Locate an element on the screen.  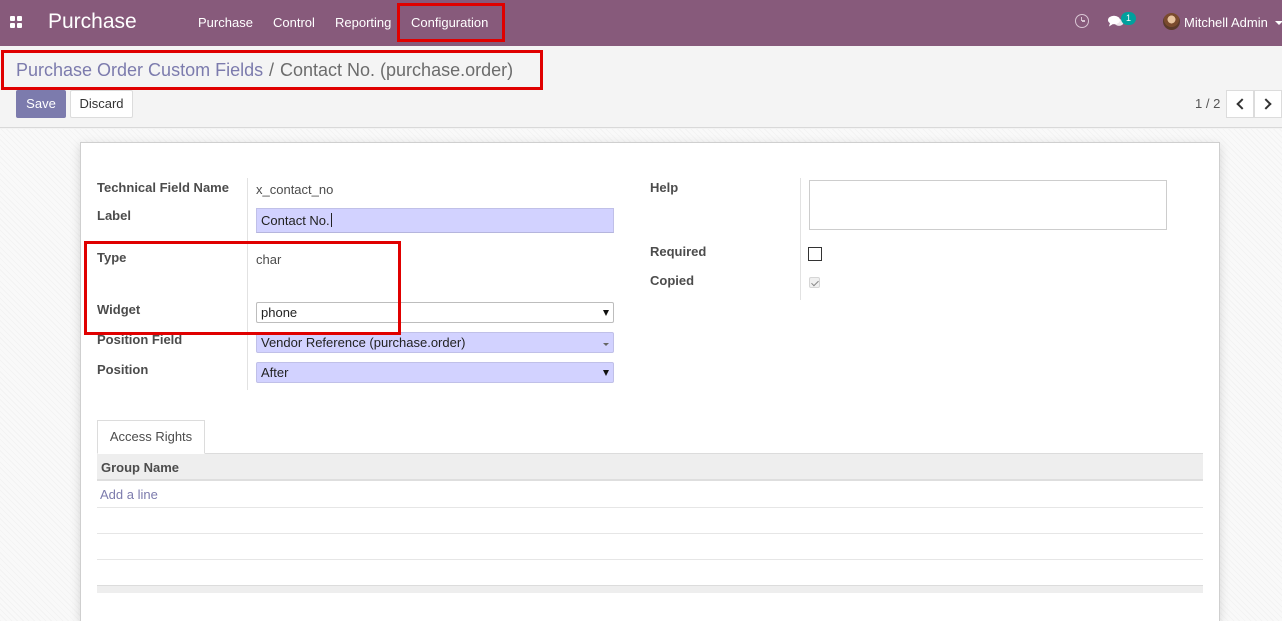
copied-checkbox is located at coordinates (814, 282).